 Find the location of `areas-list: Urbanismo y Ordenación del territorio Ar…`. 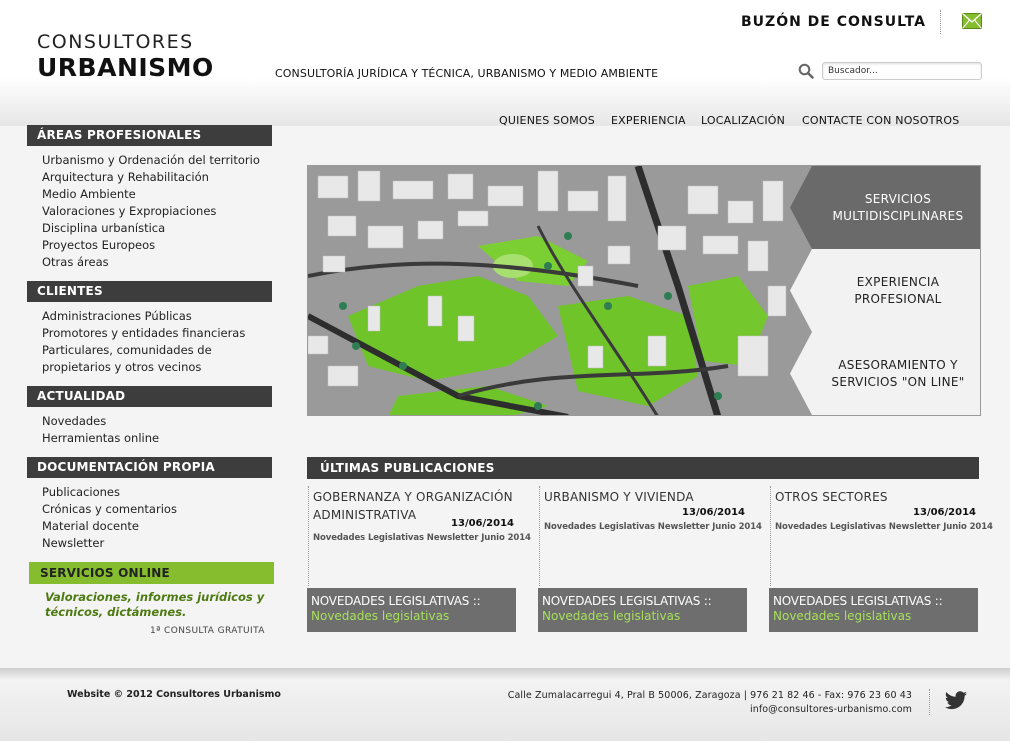

areas-list: Urbanismo y Ordenación del territorio Ar… is located at coordinates (157, 211).